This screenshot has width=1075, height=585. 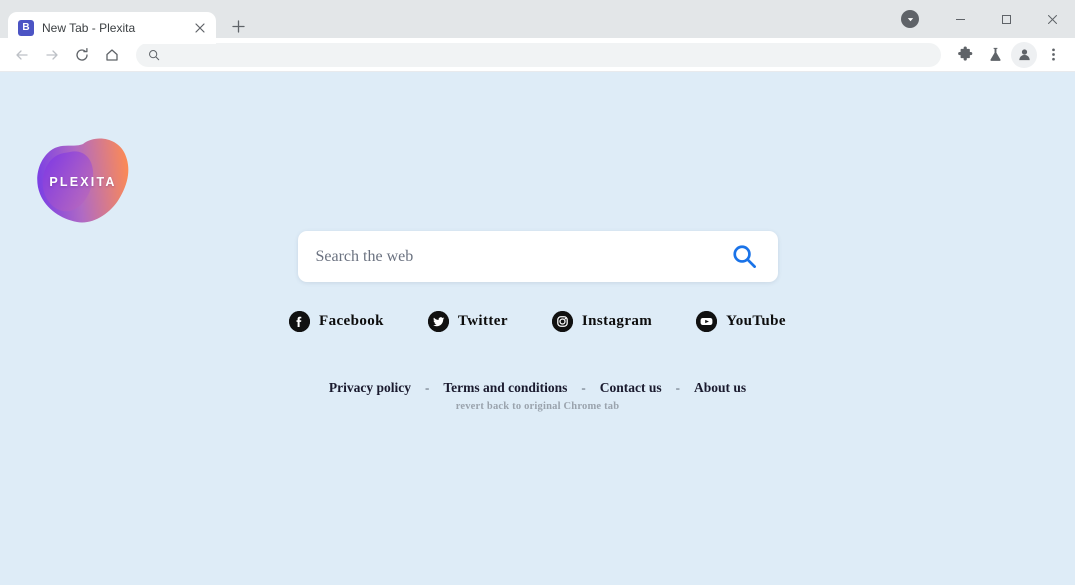 I want to click on footer-link-about-us: About us, so click(x=720, y=388).